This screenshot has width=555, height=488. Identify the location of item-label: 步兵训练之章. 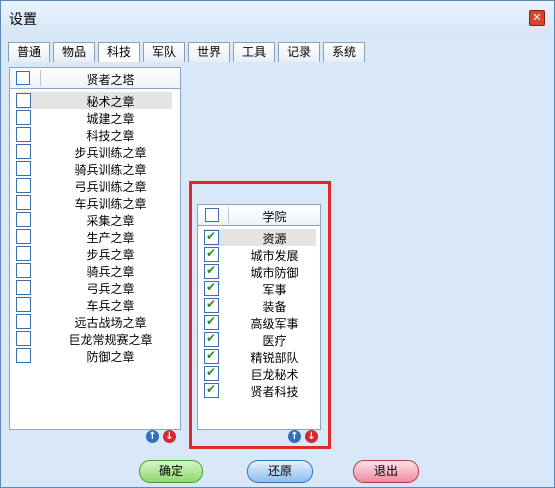
(110, 153).